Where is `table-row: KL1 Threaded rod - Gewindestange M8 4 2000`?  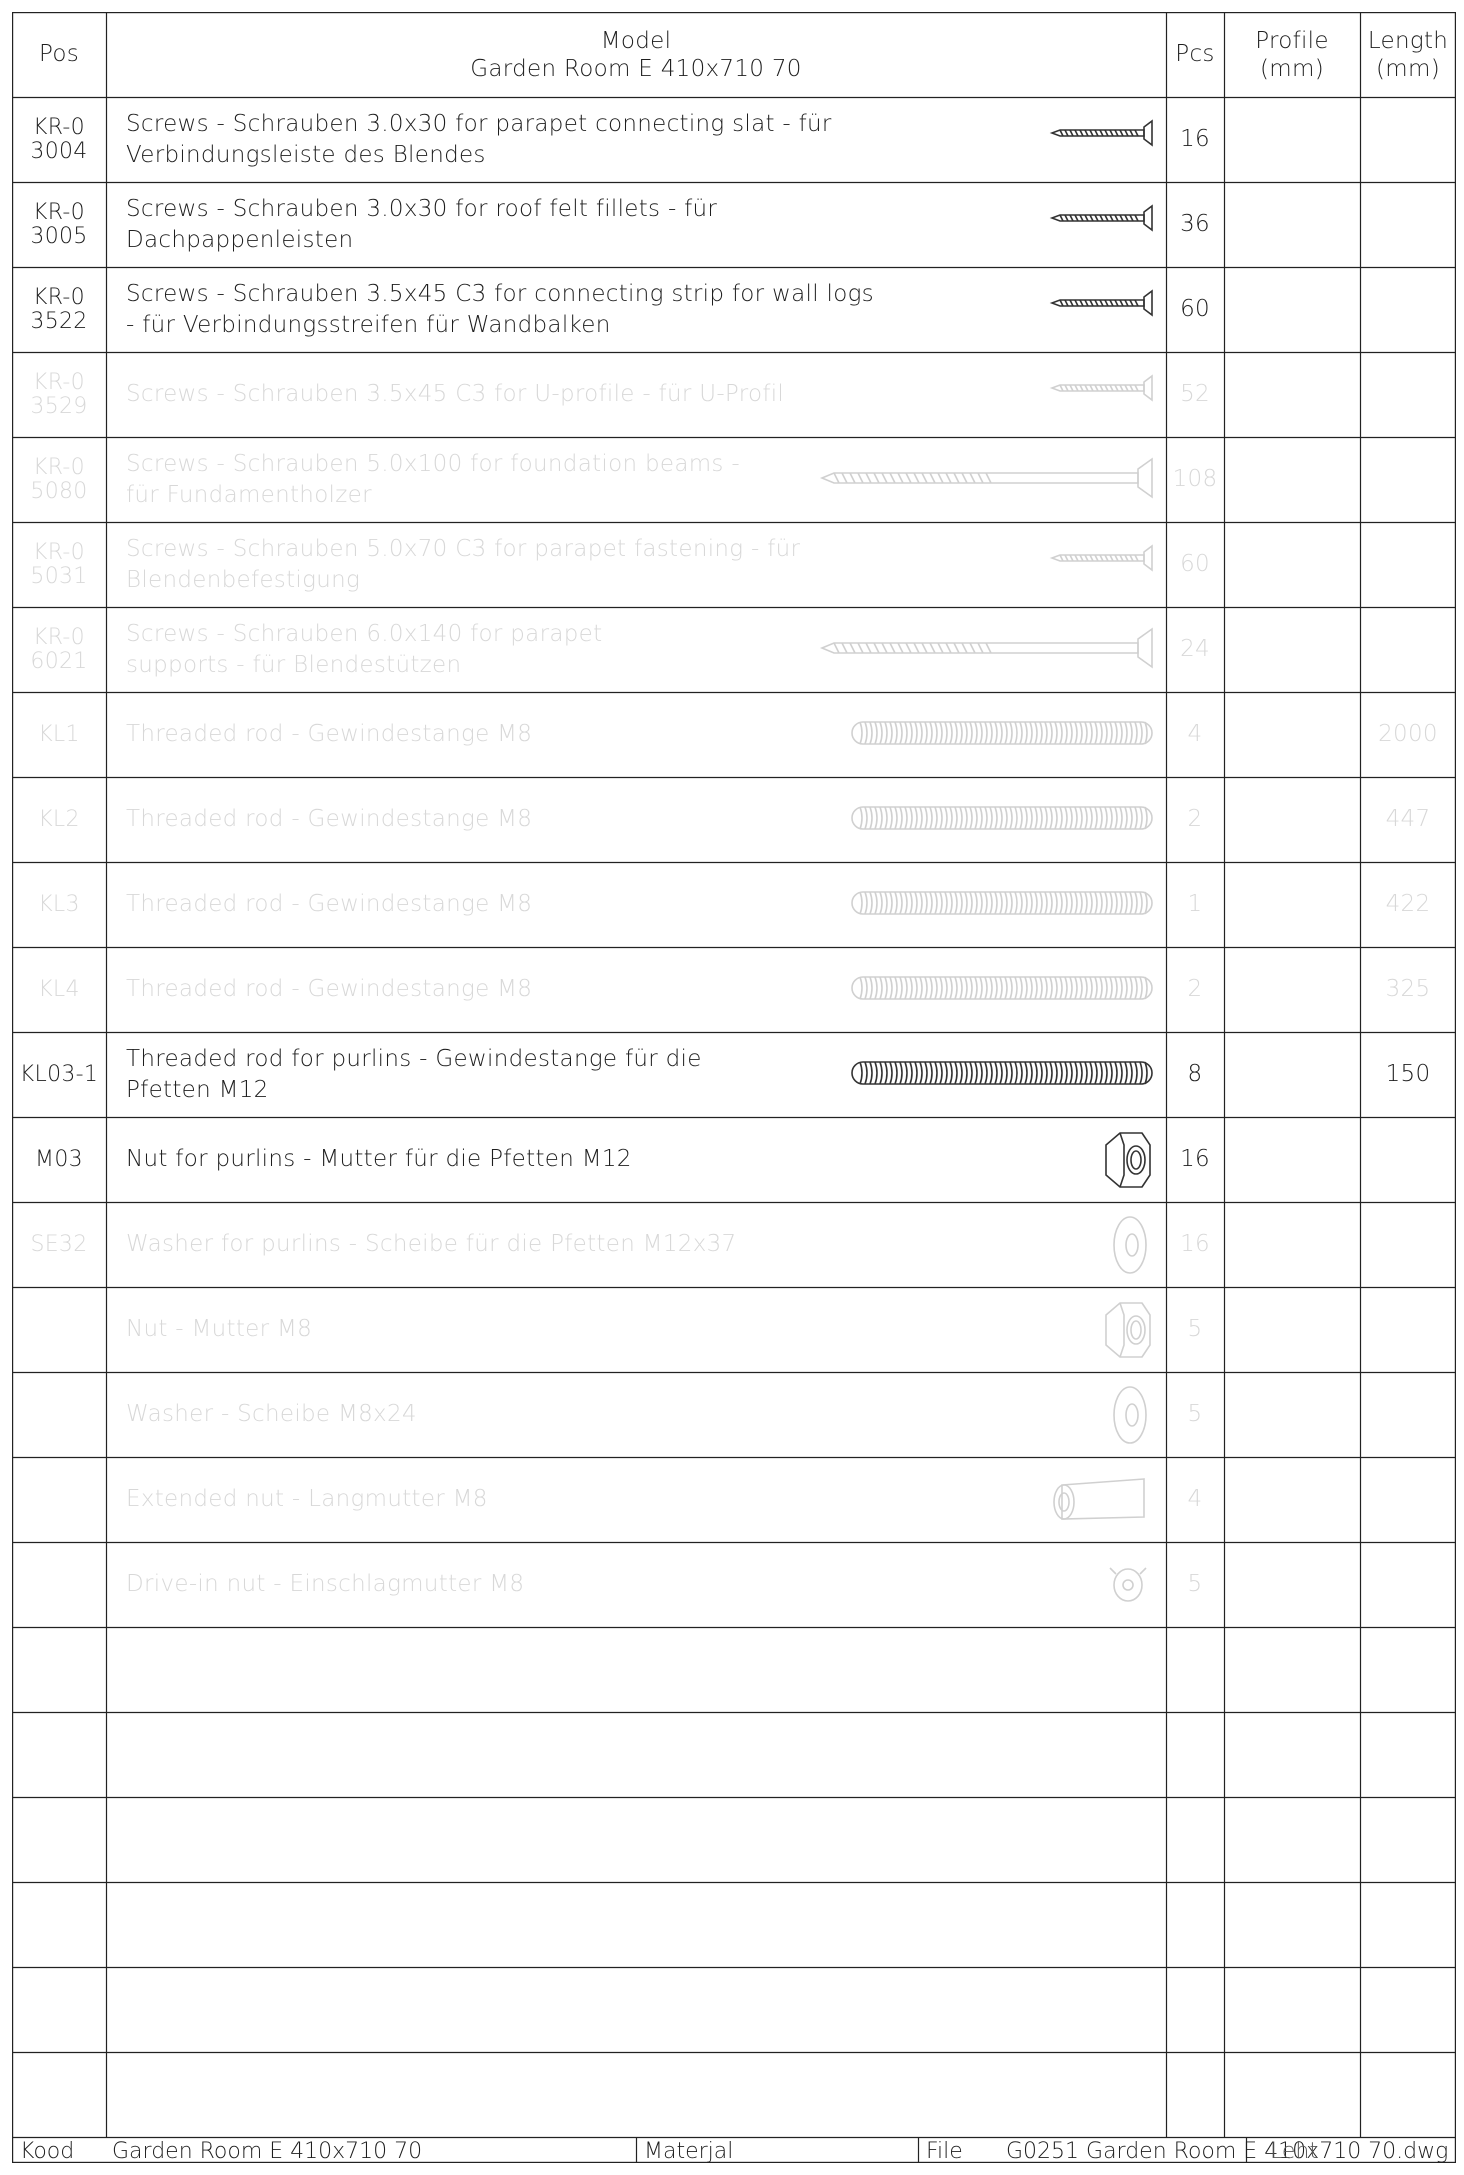 table-row: KL1 Threaded rod - Gewindestange M8 4 2000 is located at coordinates (734, 734).